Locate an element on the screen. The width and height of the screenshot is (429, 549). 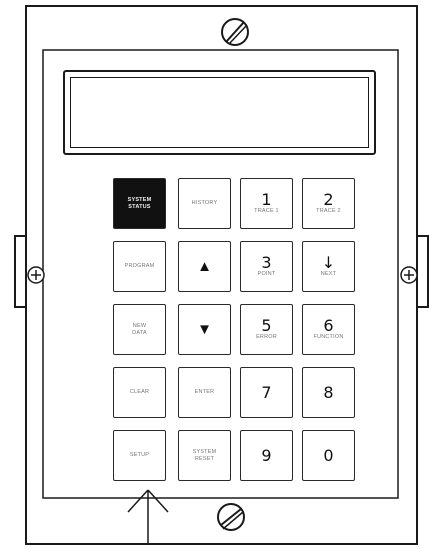
left-screw-icon is located at coordinates (36, 275).